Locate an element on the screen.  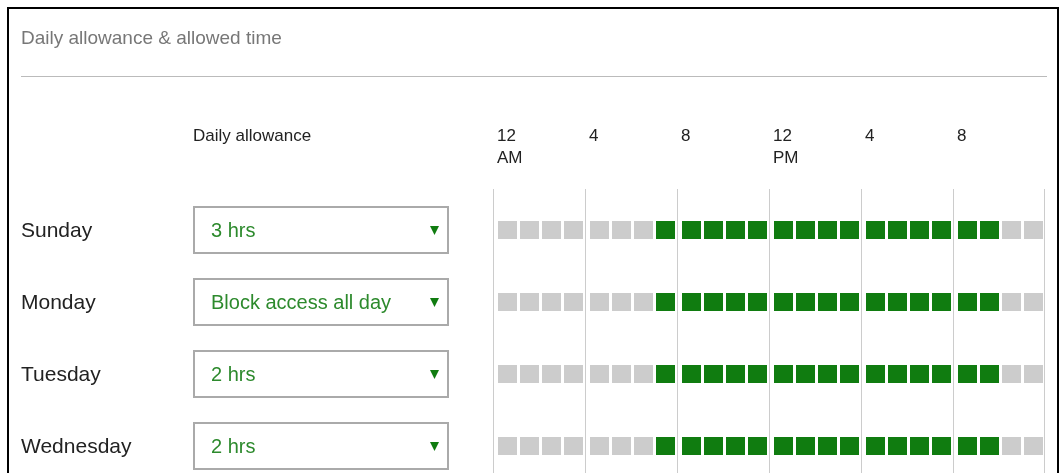
allowance-dropdown: Block access all day is located at coordinates (321, 302).